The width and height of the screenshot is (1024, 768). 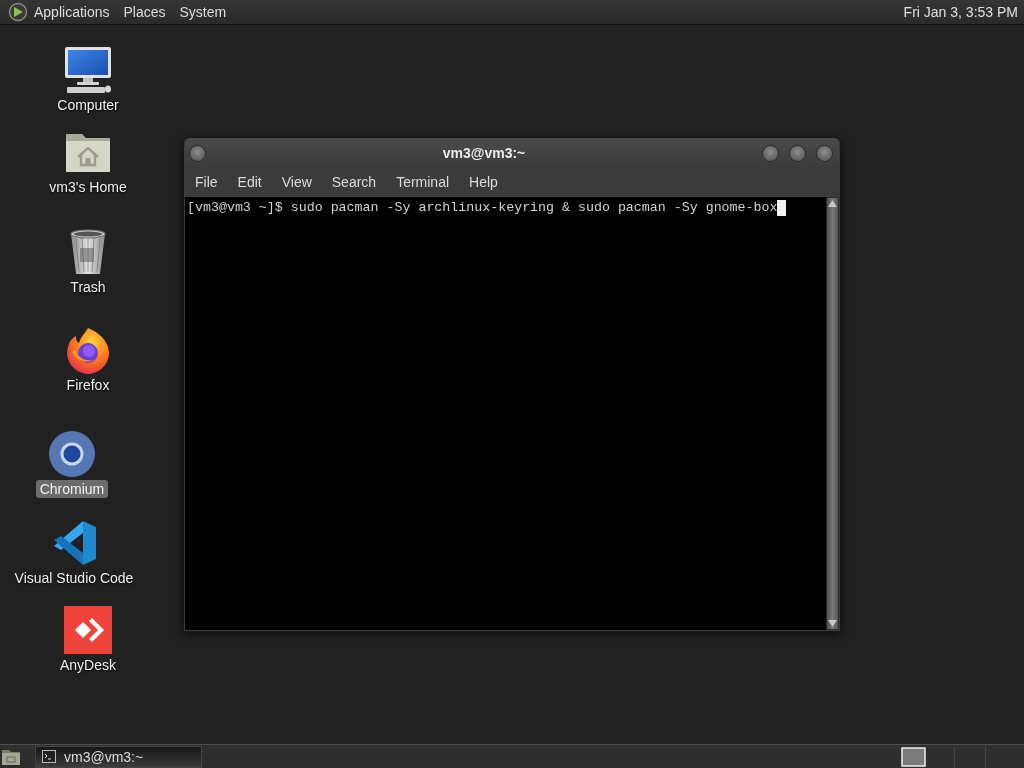 What do you see at coordinates (832, 413) in the screenshot?
I see `scrollbar` at bounding box center [832, 413].